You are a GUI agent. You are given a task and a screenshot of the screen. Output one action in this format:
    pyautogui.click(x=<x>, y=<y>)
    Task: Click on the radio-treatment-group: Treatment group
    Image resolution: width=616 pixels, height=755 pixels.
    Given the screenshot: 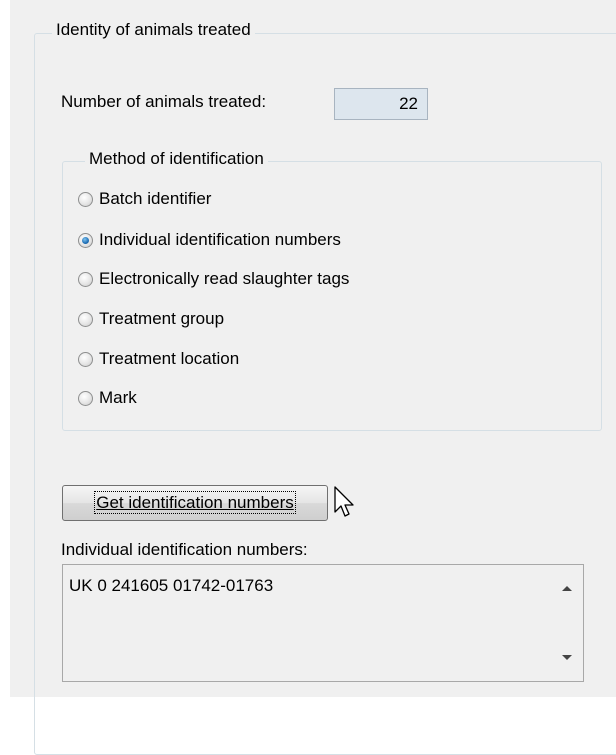 What is the action you would take?
    pyautogui.click(x=151, y=319)
    